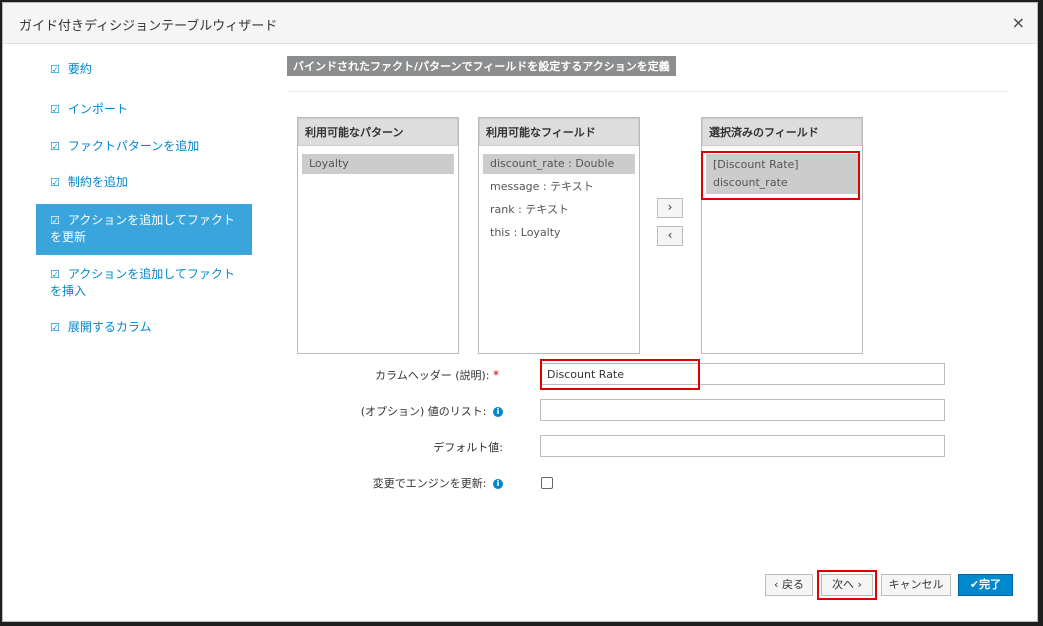 The image size is (1043, 626). What do you see at coordinates (97, 182) in the screenshot?
I see `step-label: 制約を追加` at bounding box center [97, 182].